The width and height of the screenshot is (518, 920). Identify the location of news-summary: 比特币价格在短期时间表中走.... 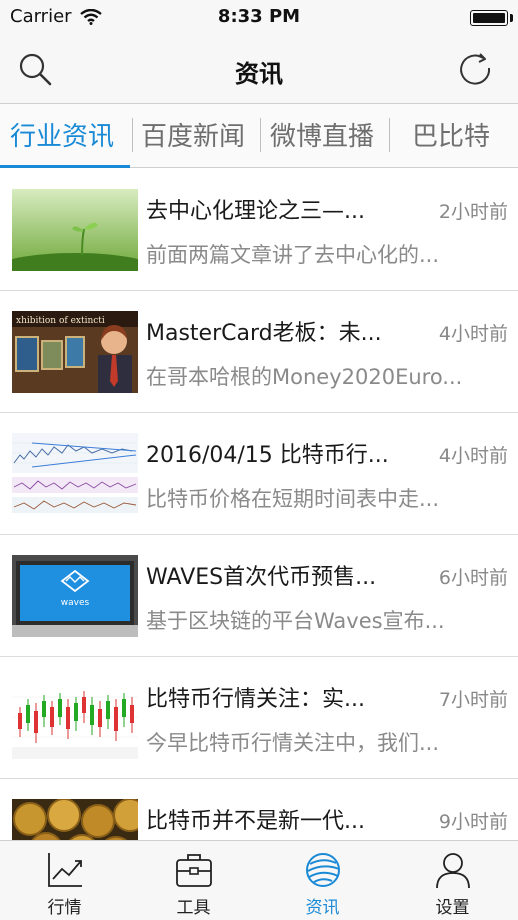
(293, 499).